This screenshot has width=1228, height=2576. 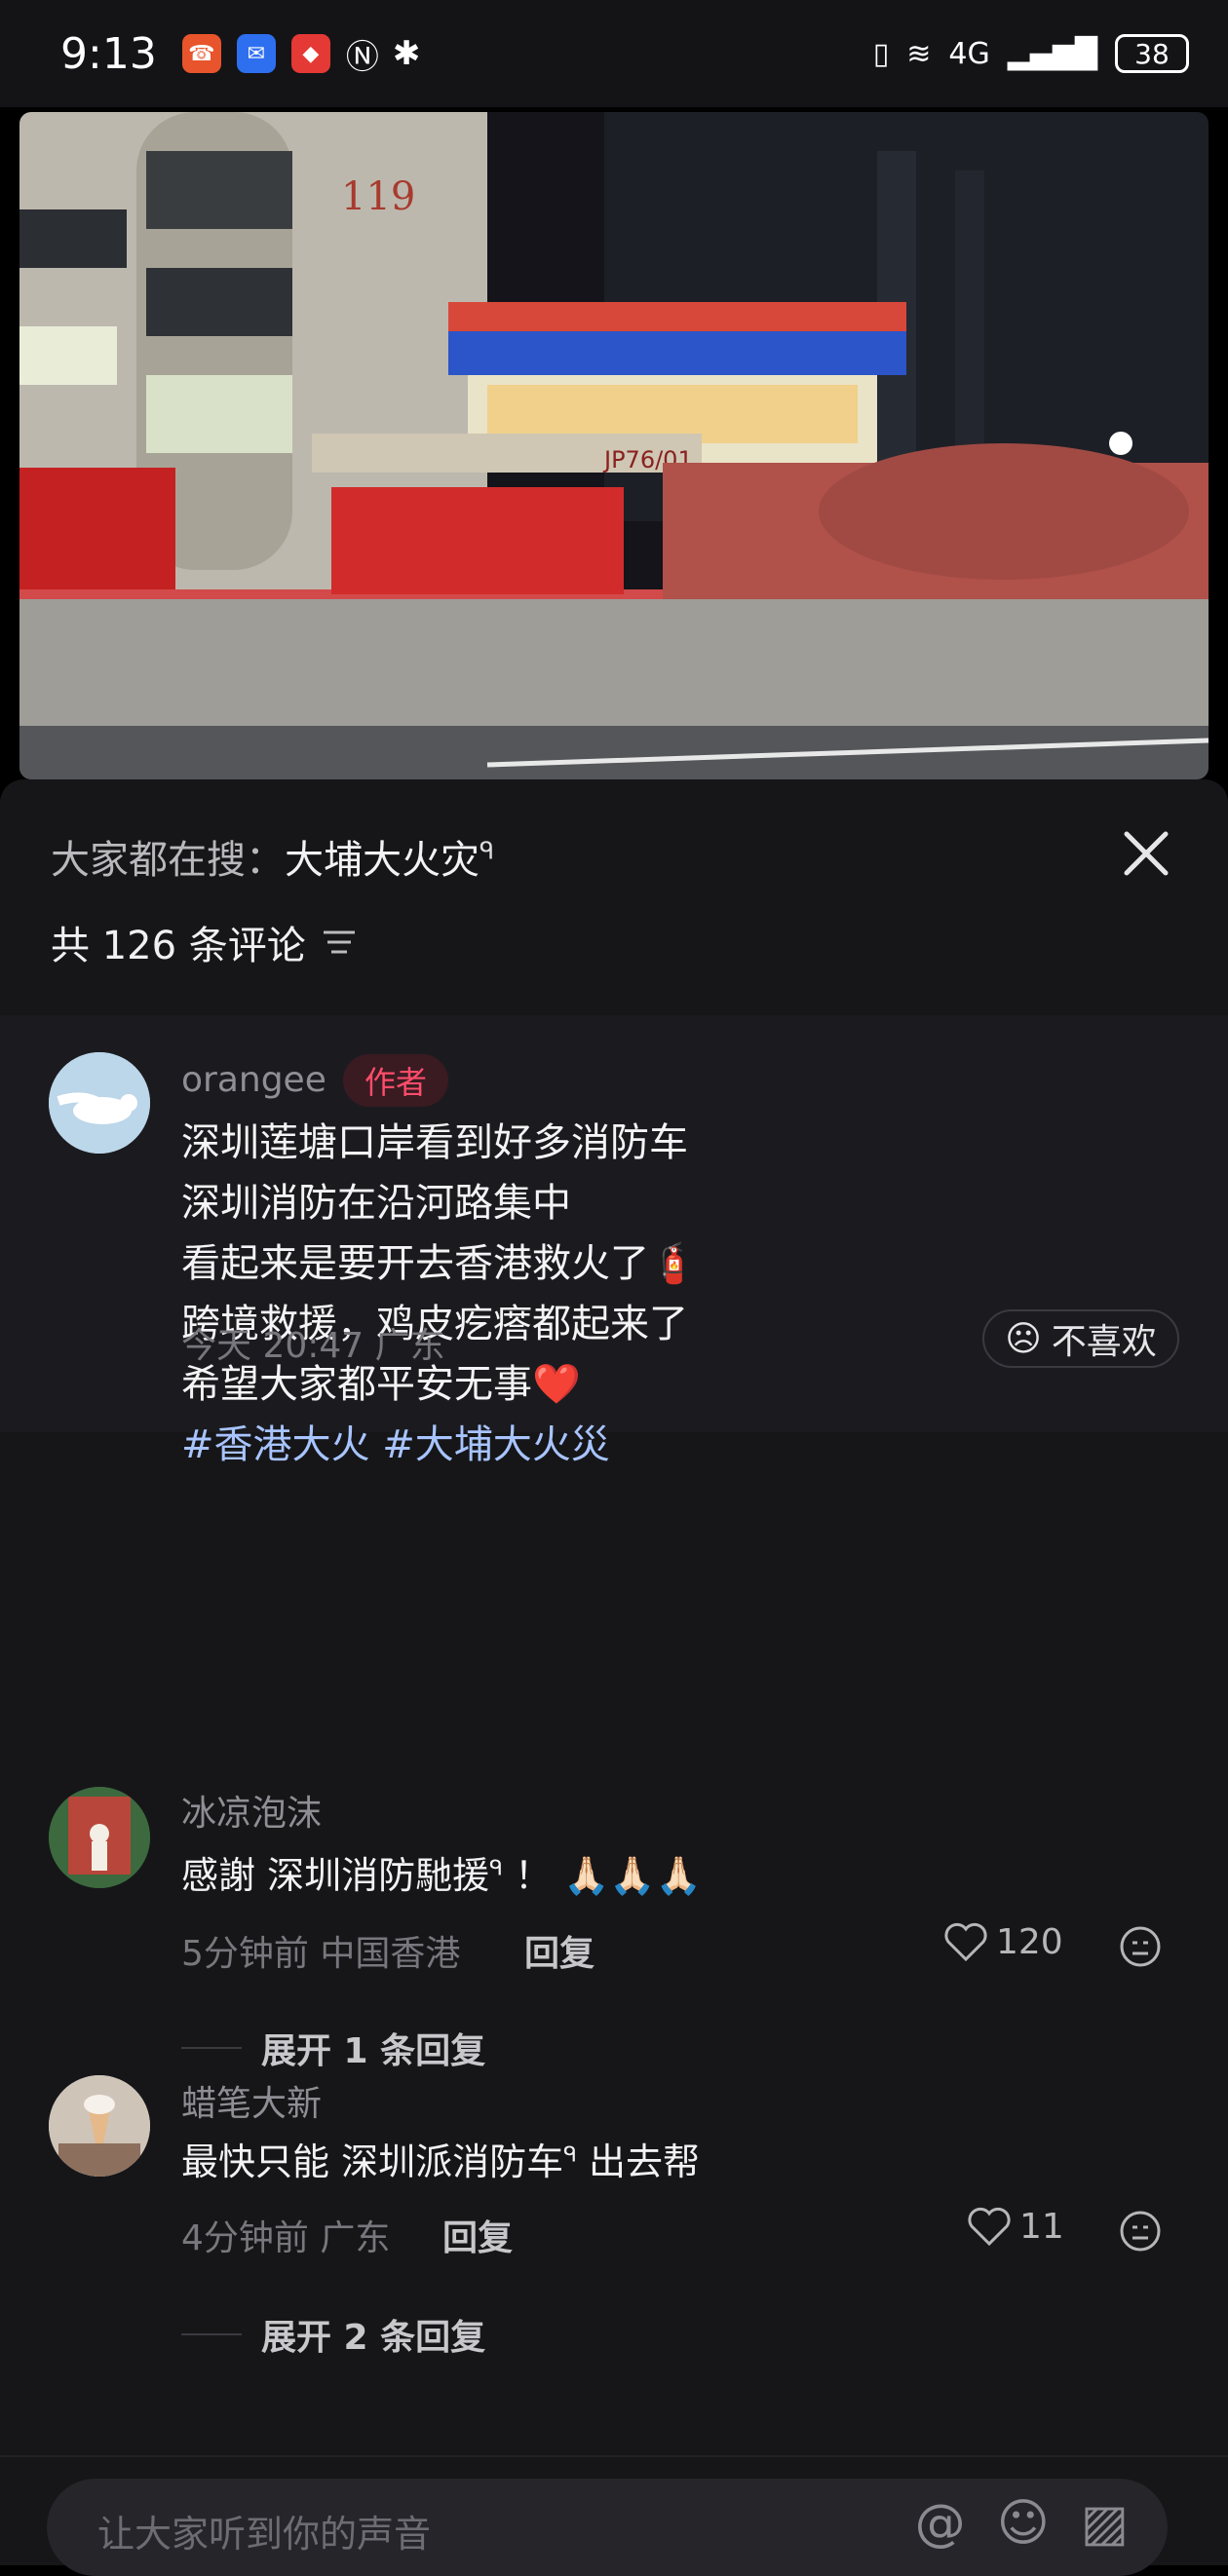 What do you see at coordinates (310, 53) in the screenshot?
I see `huawei-notification-icon: ◆` at bounding box center [310, 53].